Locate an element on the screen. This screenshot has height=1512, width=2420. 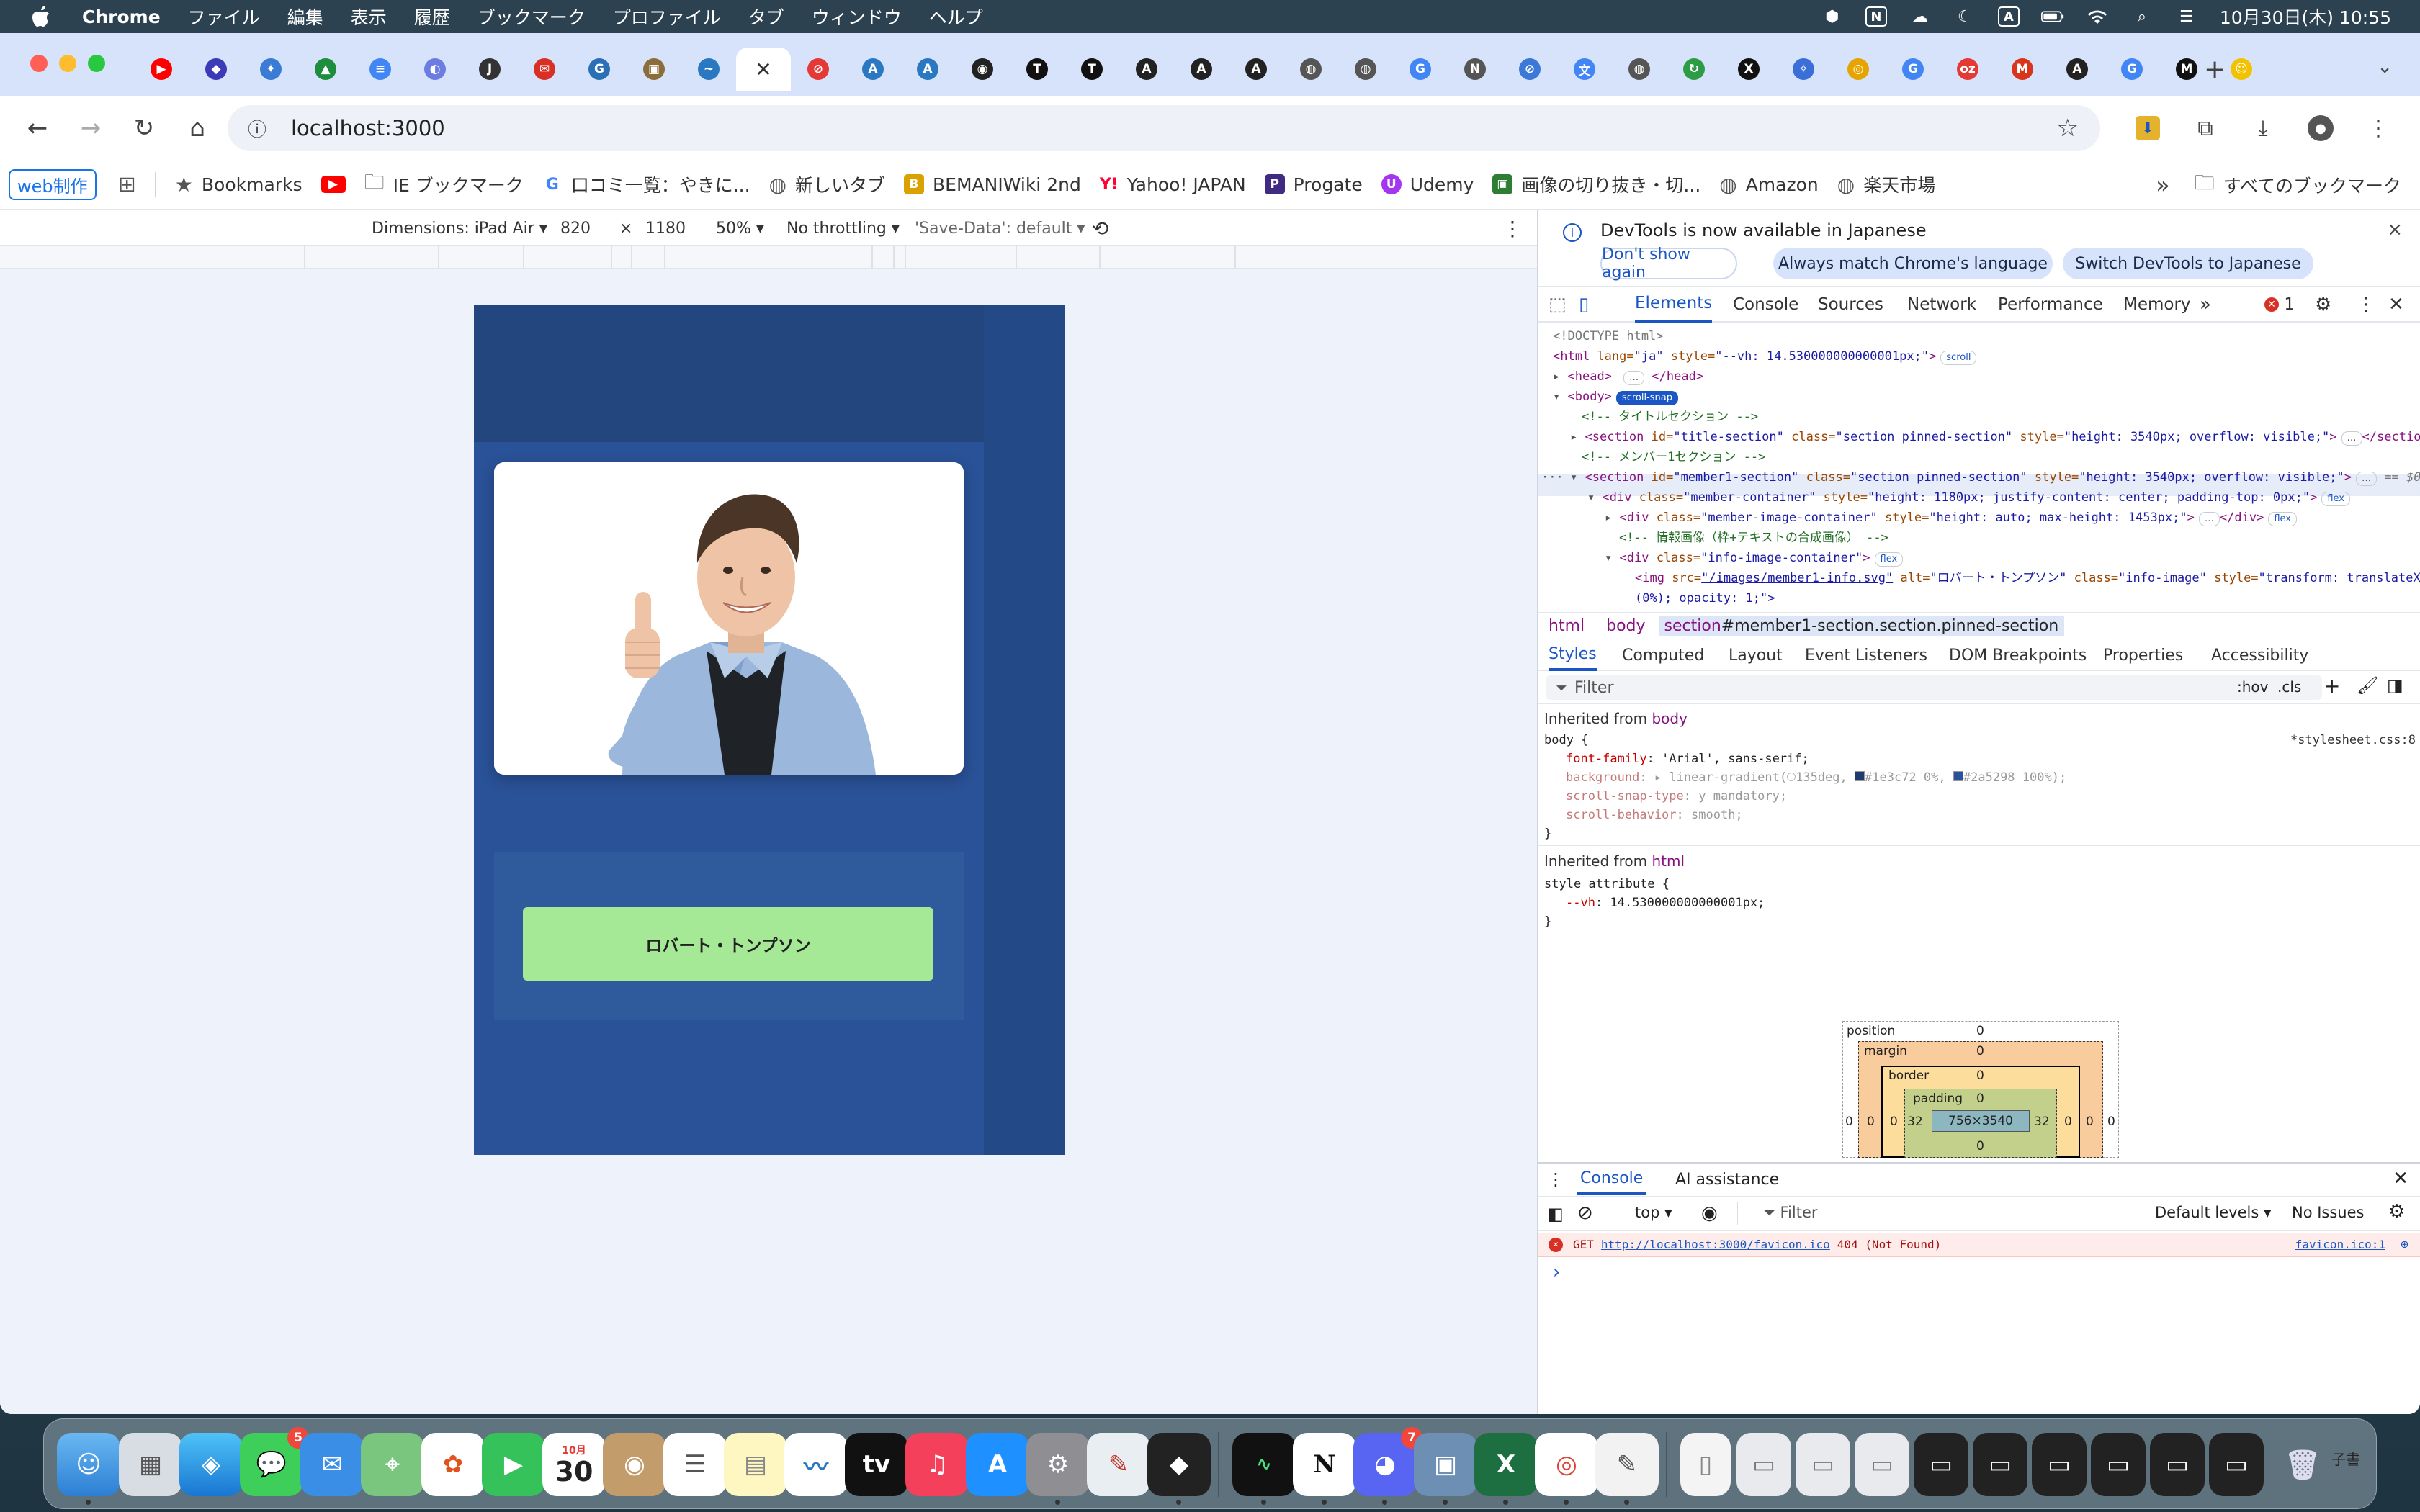
more-bookmarks-chevron-icon: » is located at coordinates (2163, 185).